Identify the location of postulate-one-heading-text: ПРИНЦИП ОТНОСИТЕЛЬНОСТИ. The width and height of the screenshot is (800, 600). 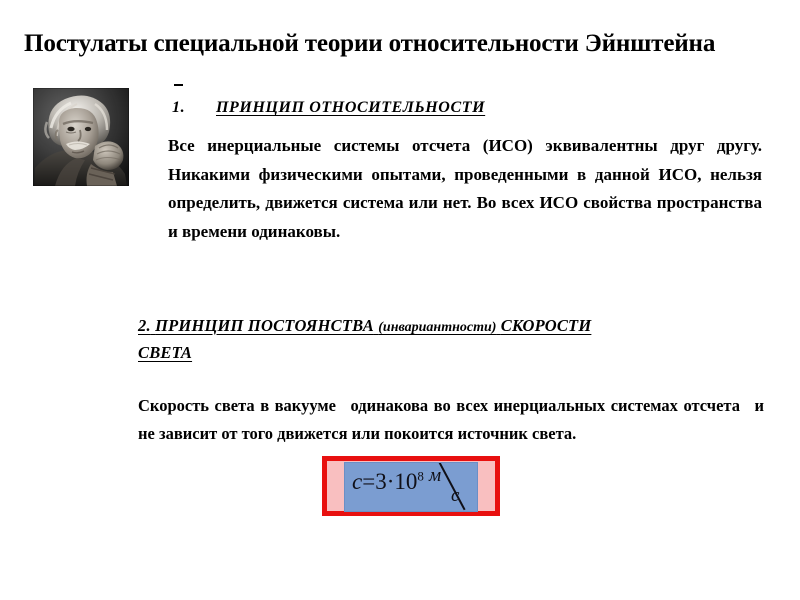
(351, 107).